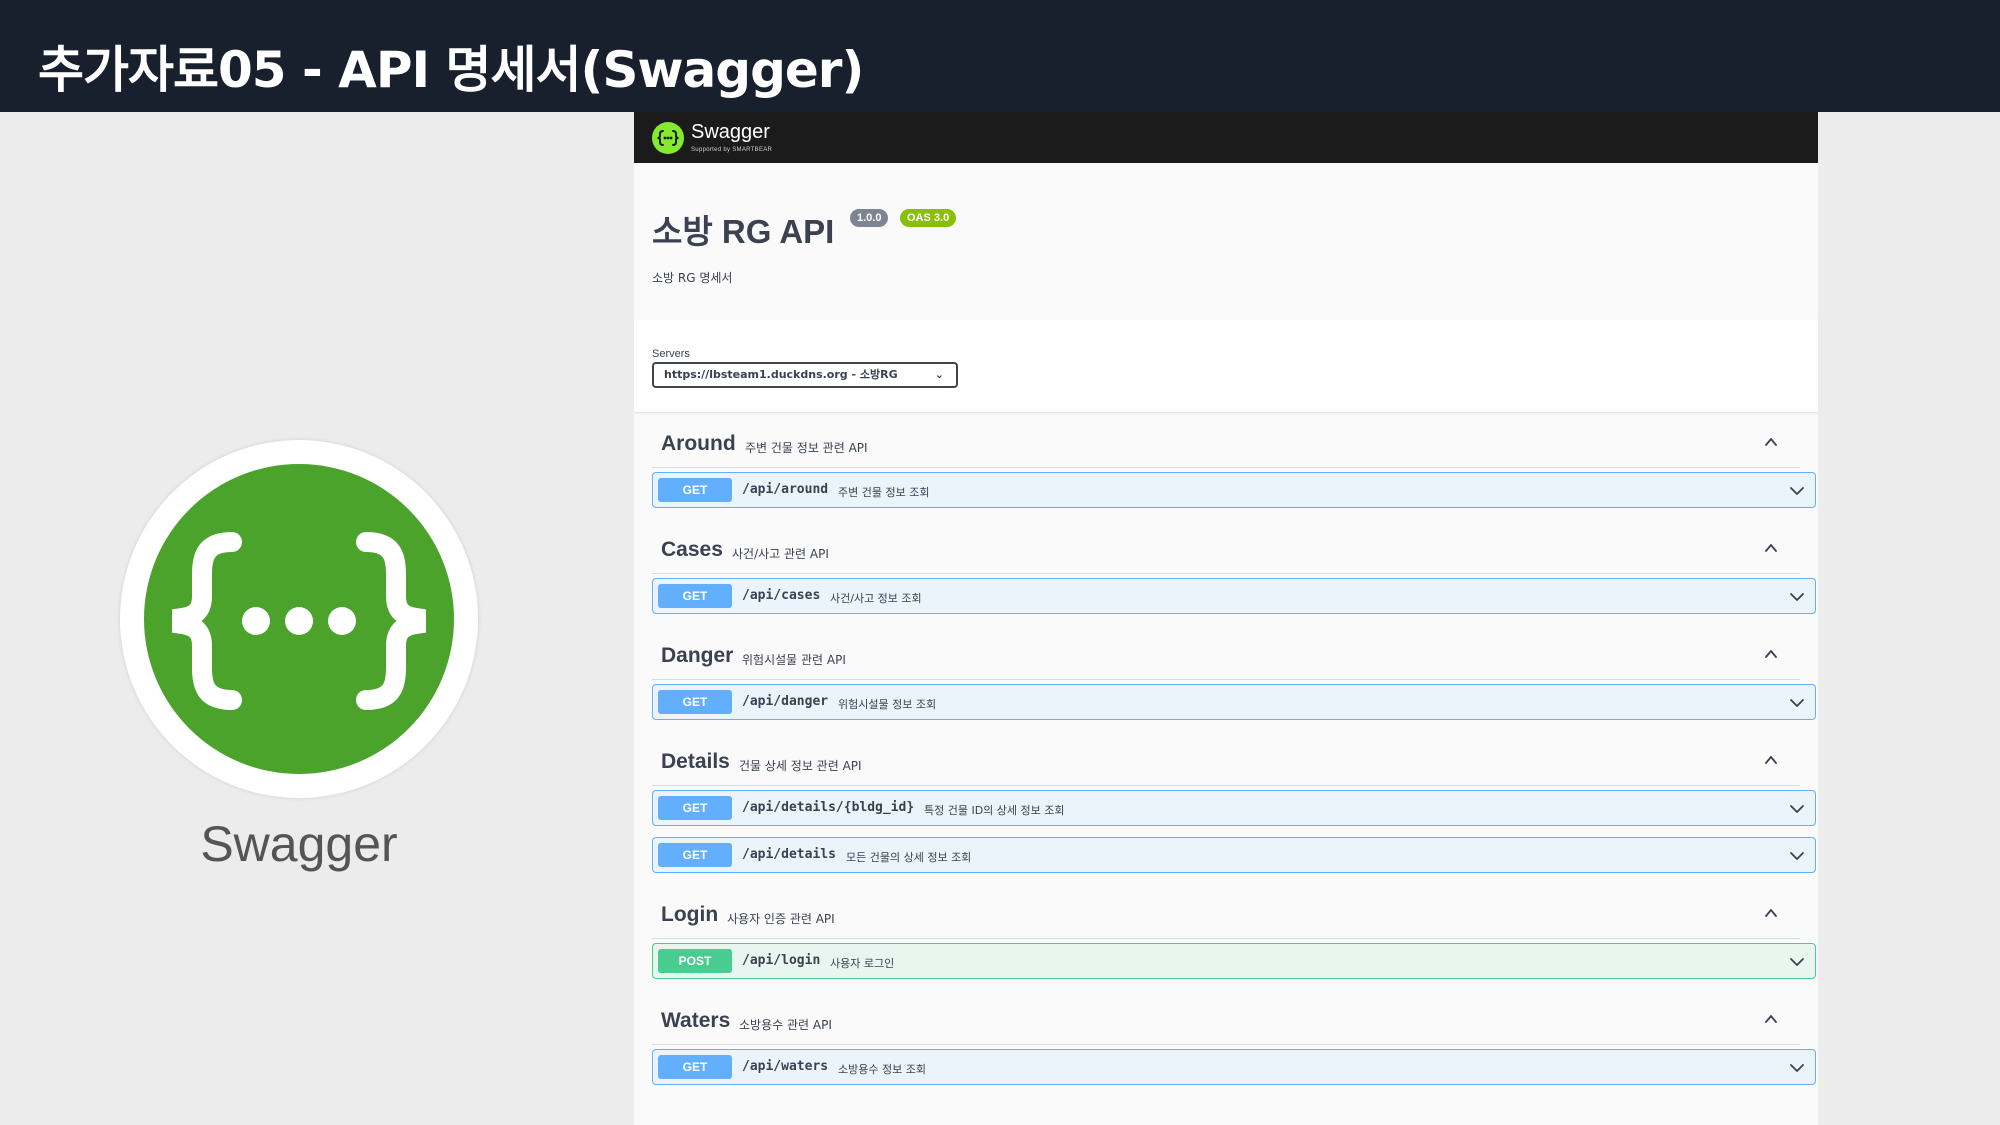 This screenshot has height=1125, width=2000. Describe the element at coordinates (828, 807) in the screenshot. I see `operation-path: /api/details/{bldg_id}` at that location.